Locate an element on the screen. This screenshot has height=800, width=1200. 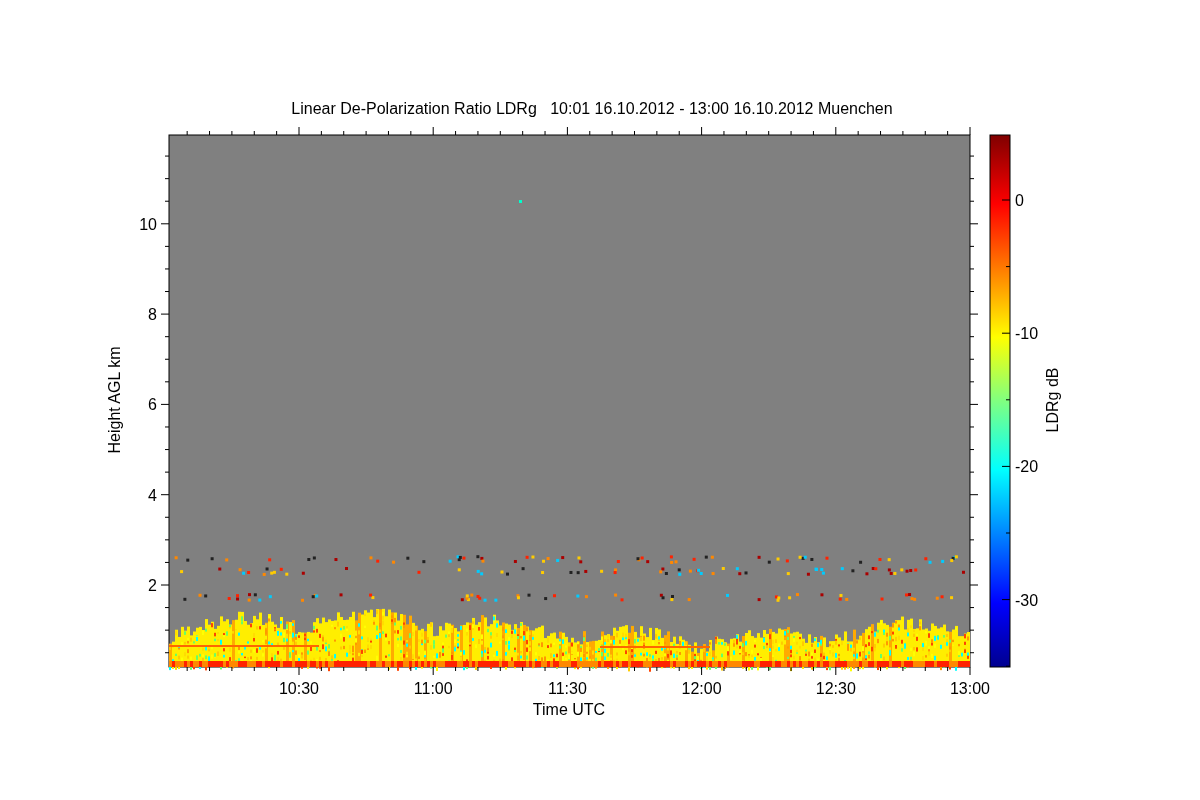
tick-label: 4 is located at coordinates (152, 495).